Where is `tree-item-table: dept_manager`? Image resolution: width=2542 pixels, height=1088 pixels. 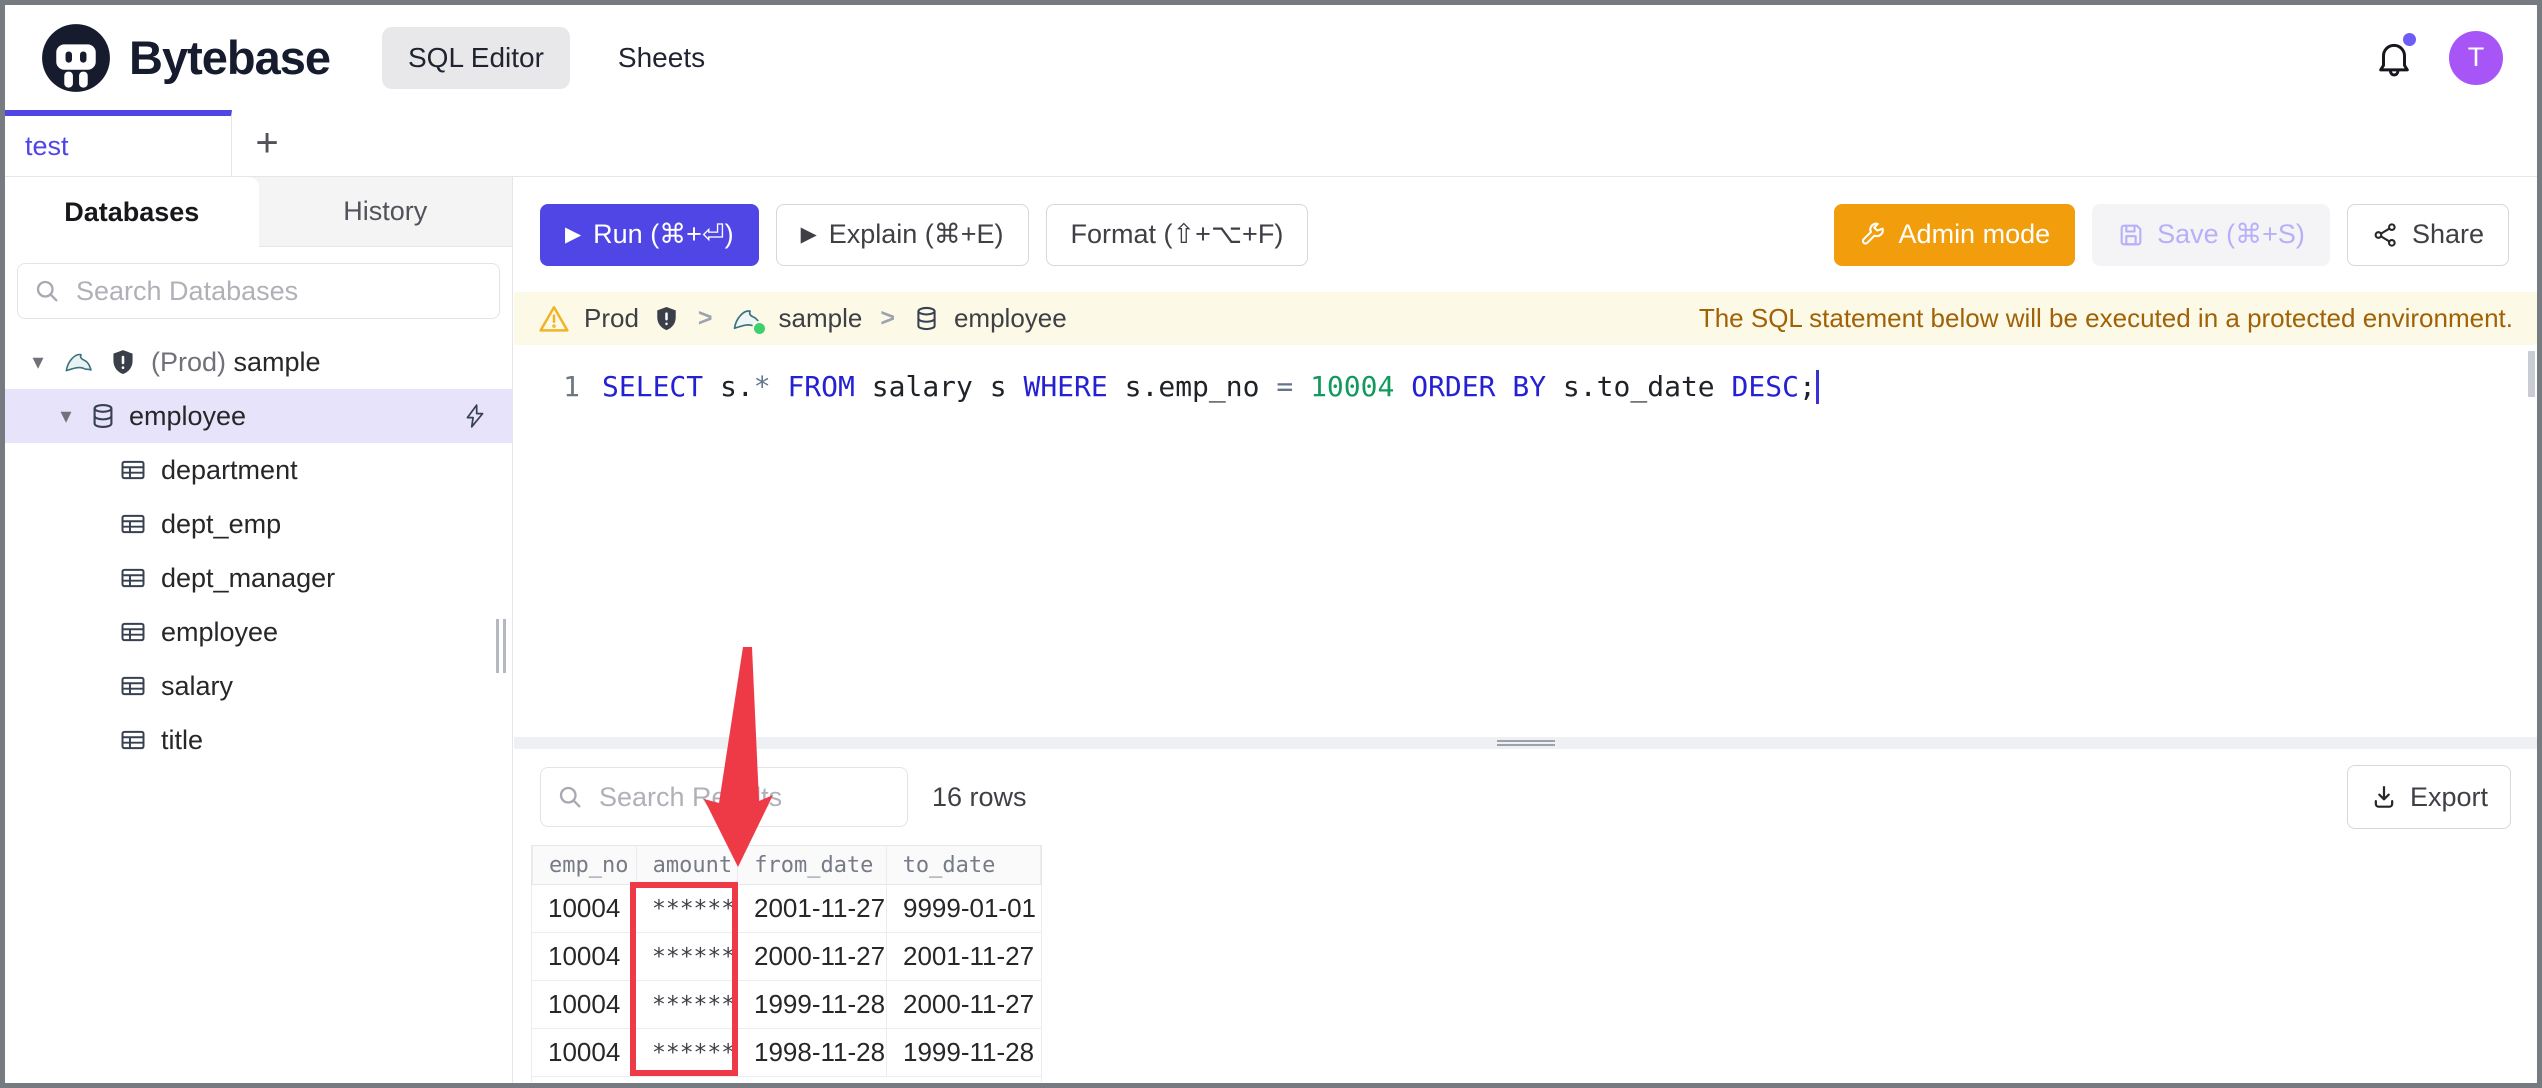 tree-item-table: dept_manager is located at coordinates (258, 578).